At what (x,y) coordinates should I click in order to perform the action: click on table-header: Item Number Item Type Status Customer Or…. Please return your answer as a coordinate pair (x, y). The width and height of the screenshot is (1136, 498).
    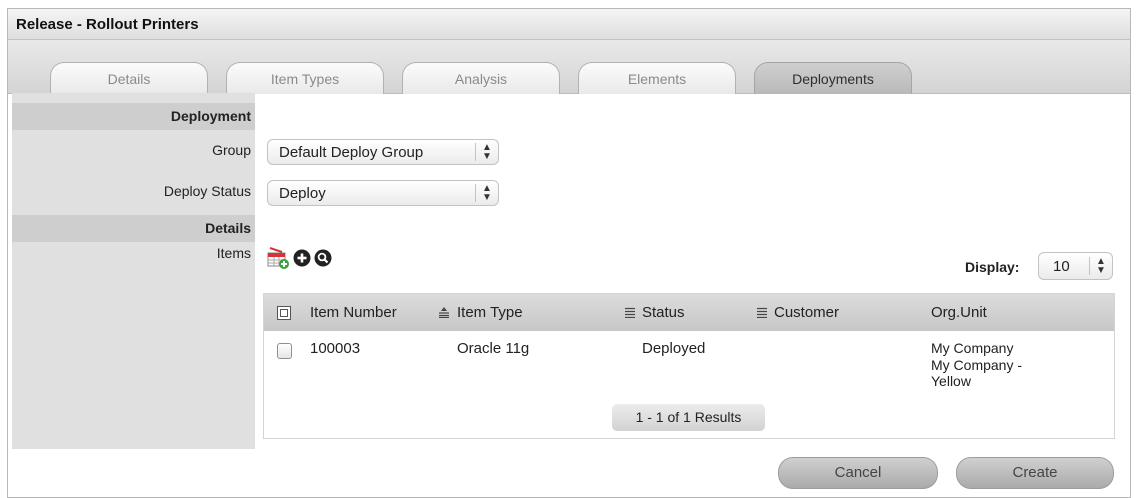
    Looking at the image, I should click on (689, 312).